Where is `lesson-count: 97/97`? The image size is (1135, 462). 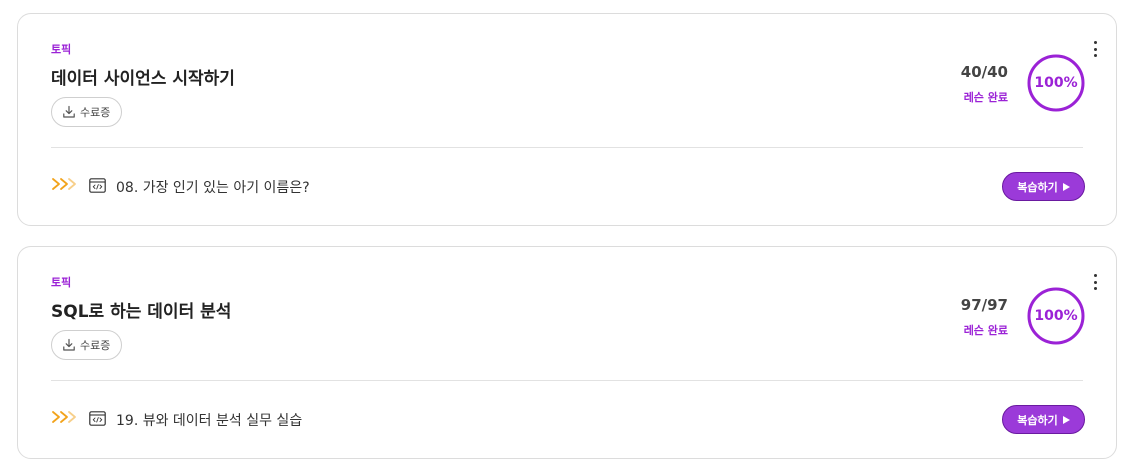 lesson-count: 97/97 is located at coordinates (984, 305).